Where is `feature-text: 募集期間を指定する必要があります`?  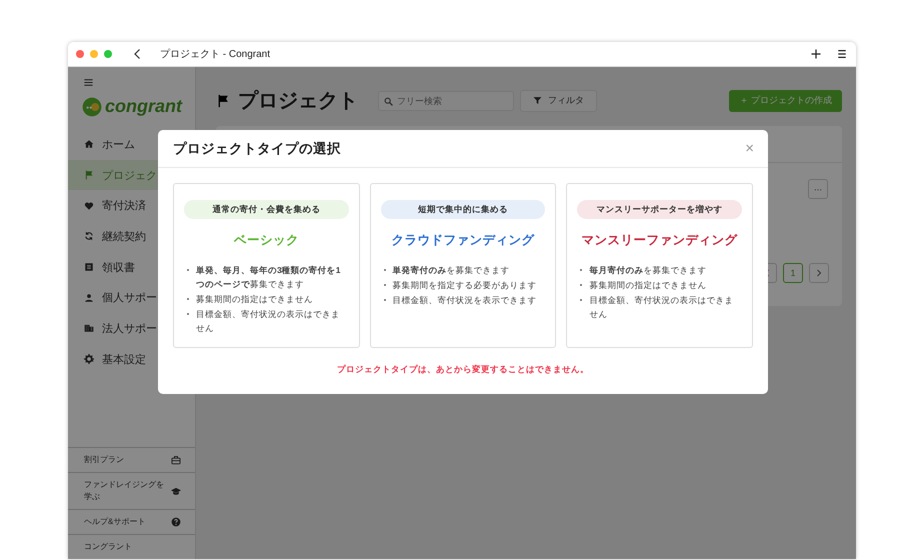 feature-text: 募集期間を指定する必要があります is located at coordinates (464, 285).